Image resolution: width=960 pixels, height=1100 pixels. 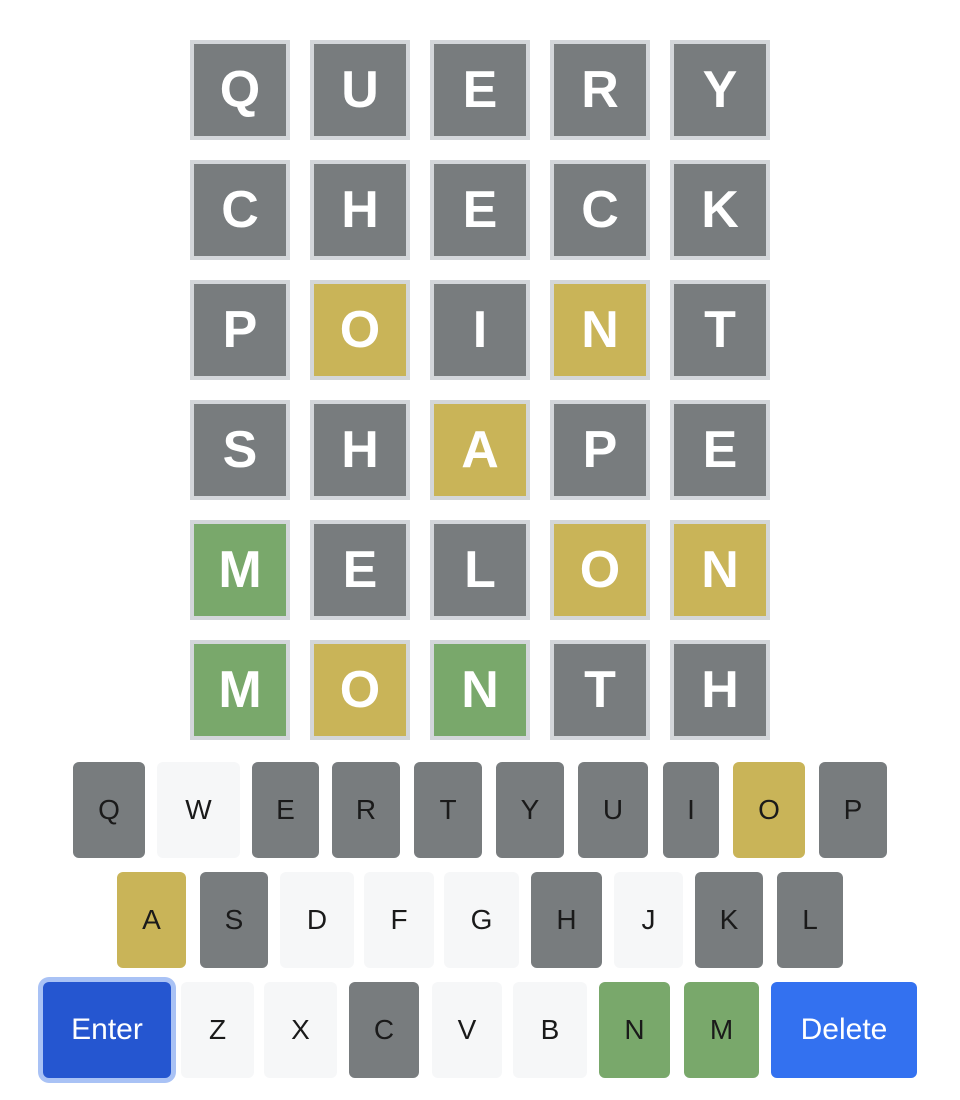 What do you see at coordinates (844, 1030) in the screenshot?
I see `delete-button: Delete` at bounding box center [844, 1030].